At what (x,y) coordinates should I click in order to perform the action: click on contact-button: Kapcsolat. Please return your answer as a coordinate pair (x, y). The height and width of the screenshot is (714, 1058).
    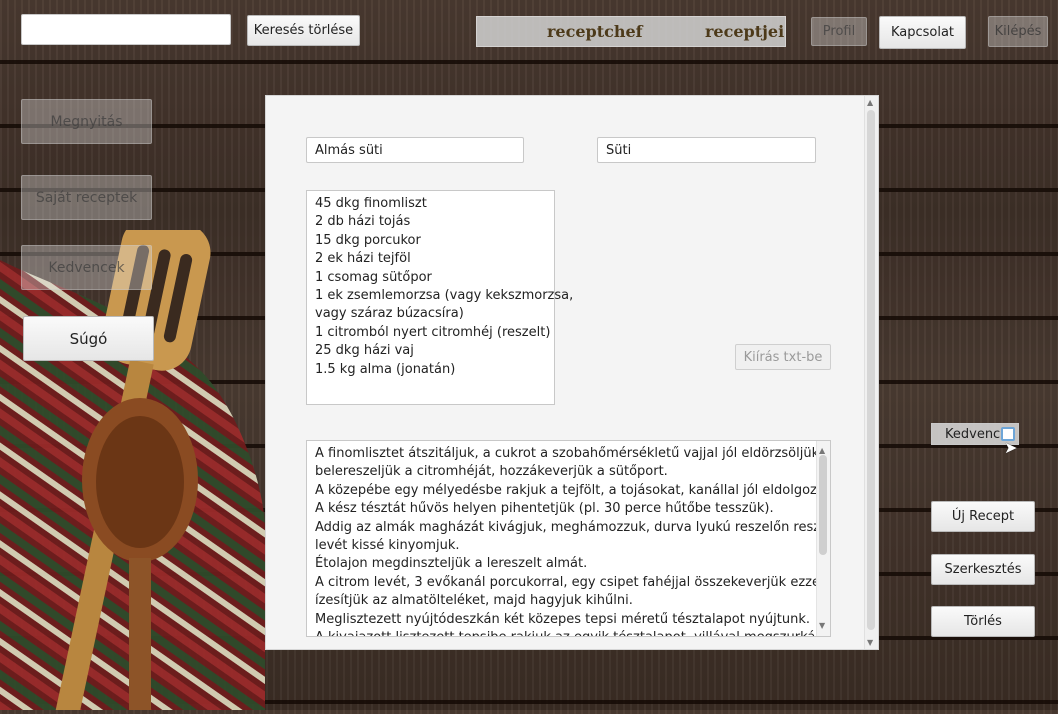
    Looking at the image, I should click on (922, 32).